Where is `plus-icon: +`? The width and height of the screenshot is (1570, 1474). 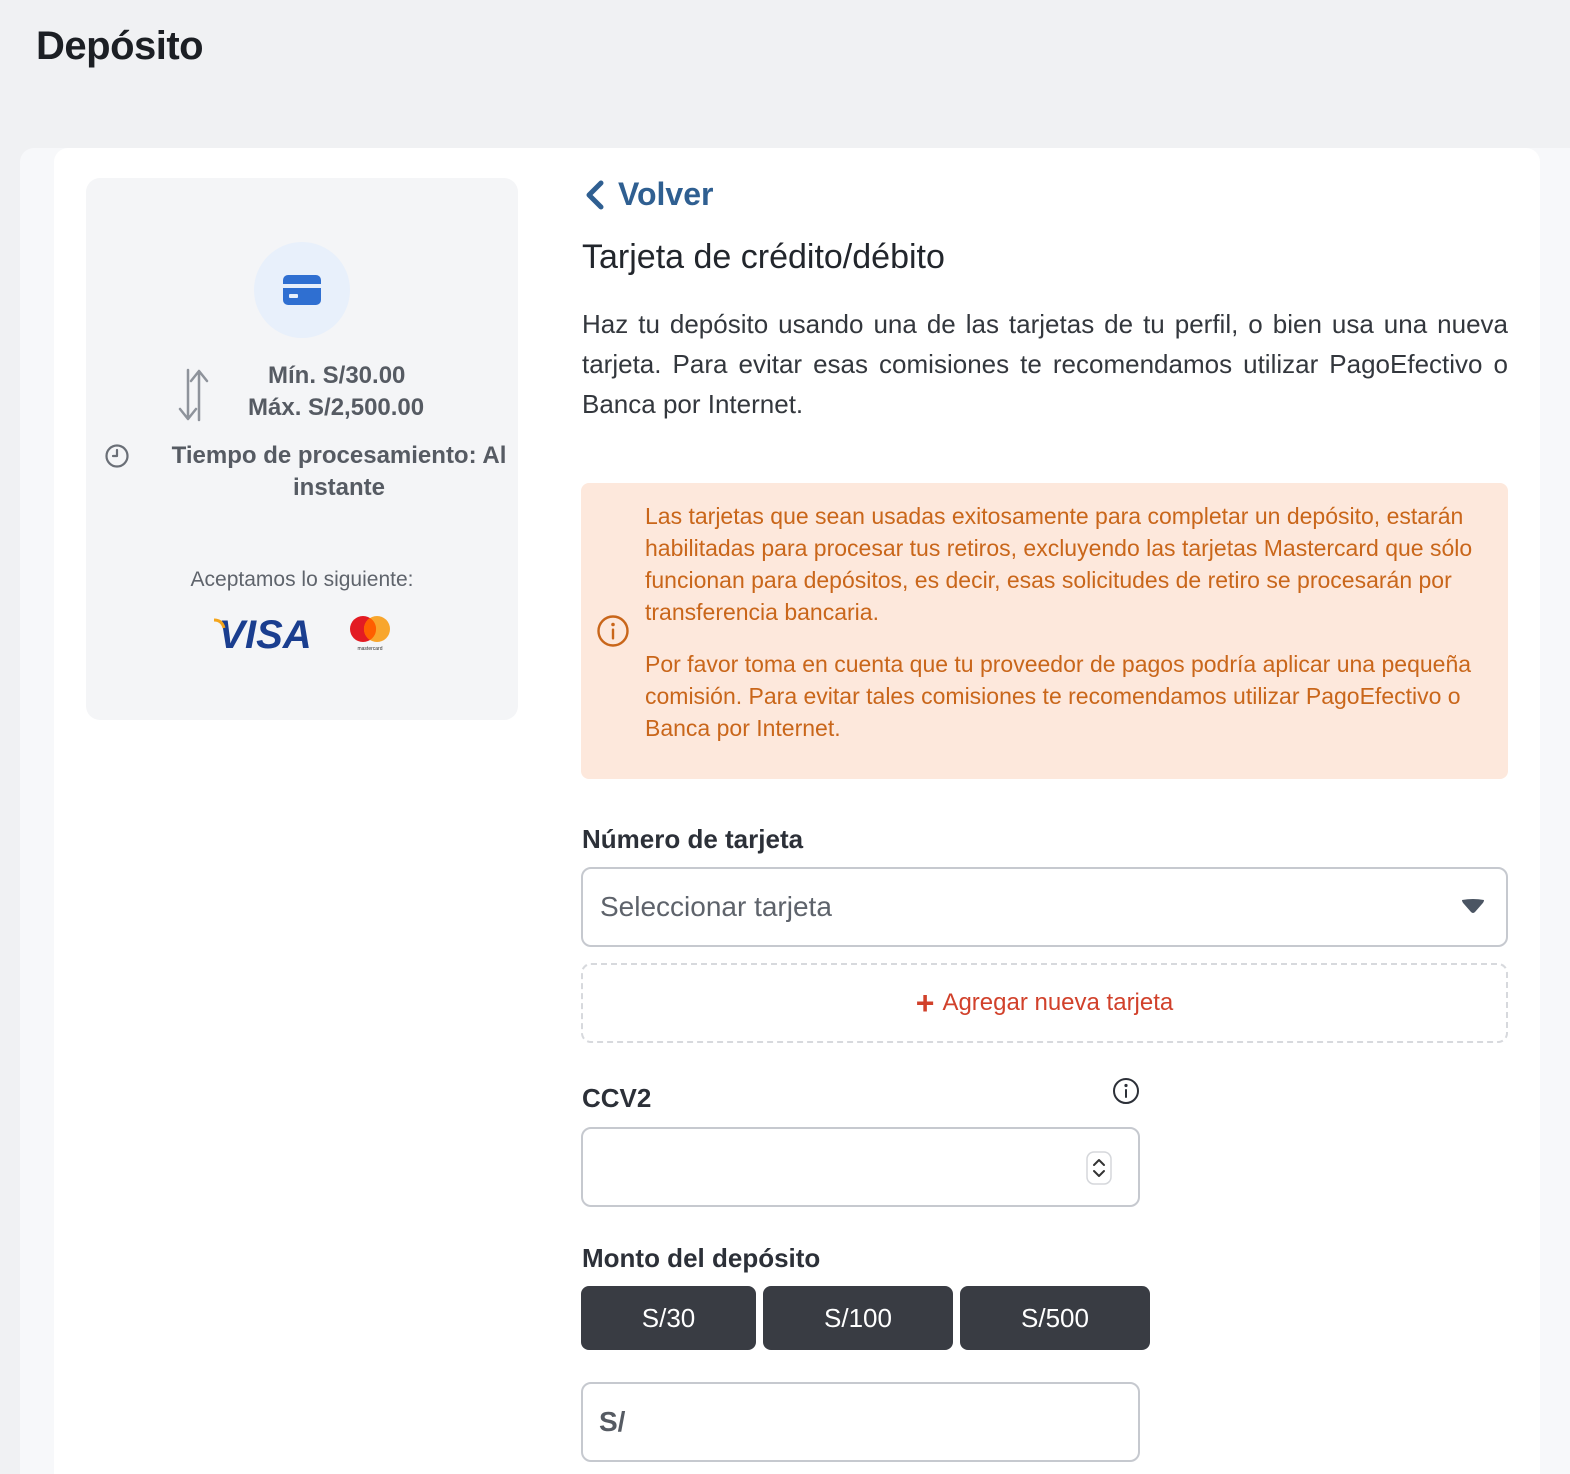
plus-icon: + is located at coordinates (925, 1003).